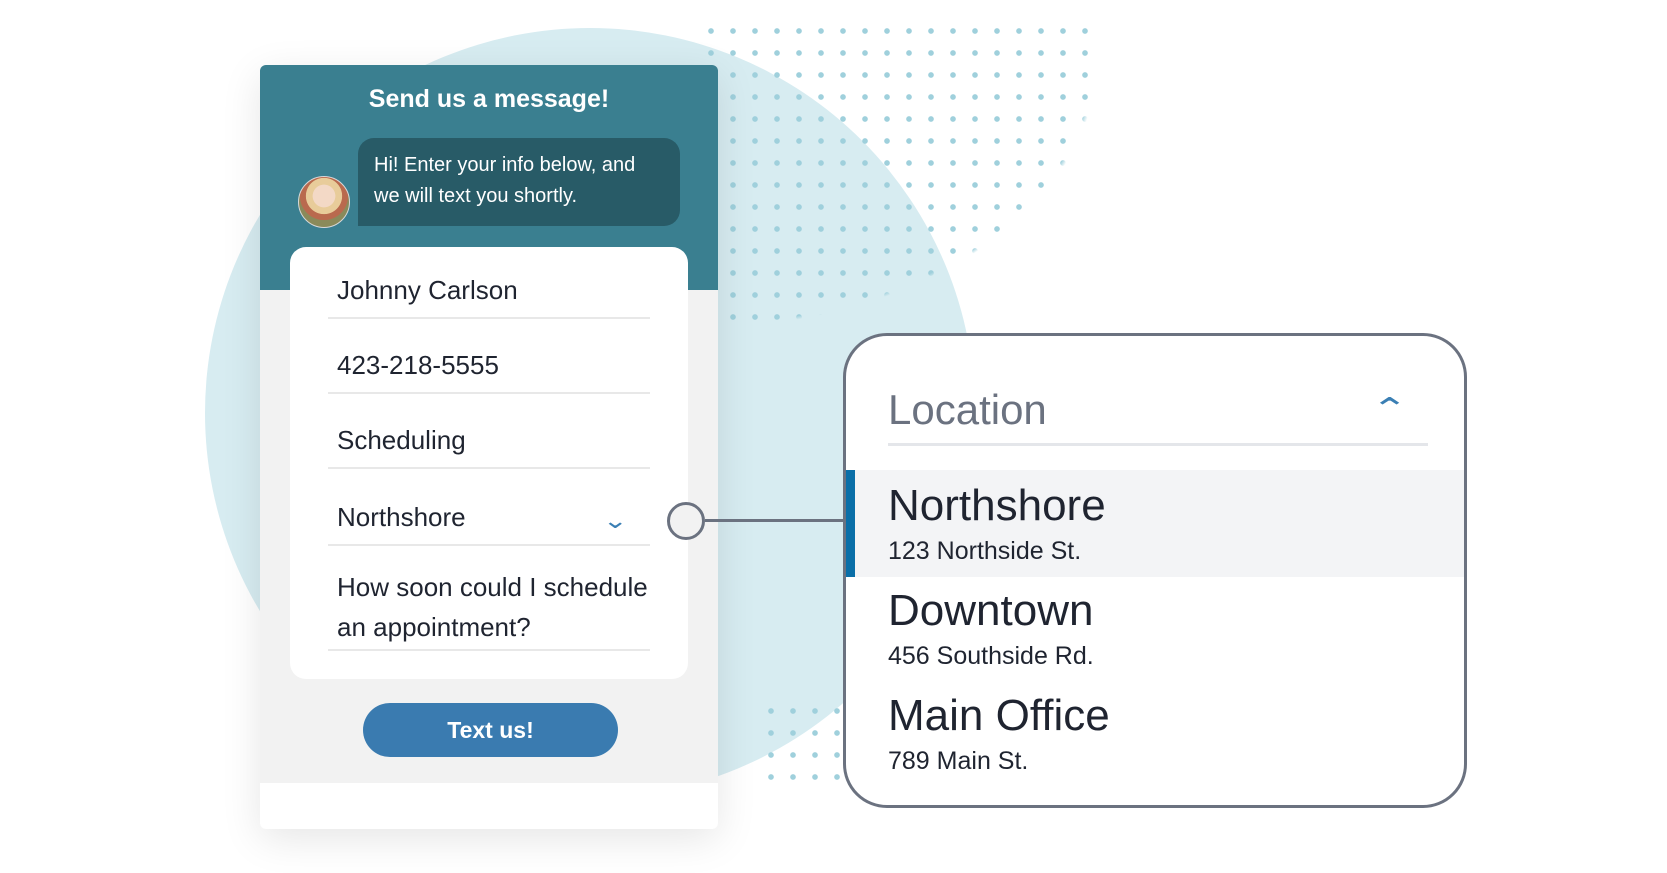  Describe the element at coordinates (401, 517) in the screenshot. I see `location-value: Northshore` at that location.